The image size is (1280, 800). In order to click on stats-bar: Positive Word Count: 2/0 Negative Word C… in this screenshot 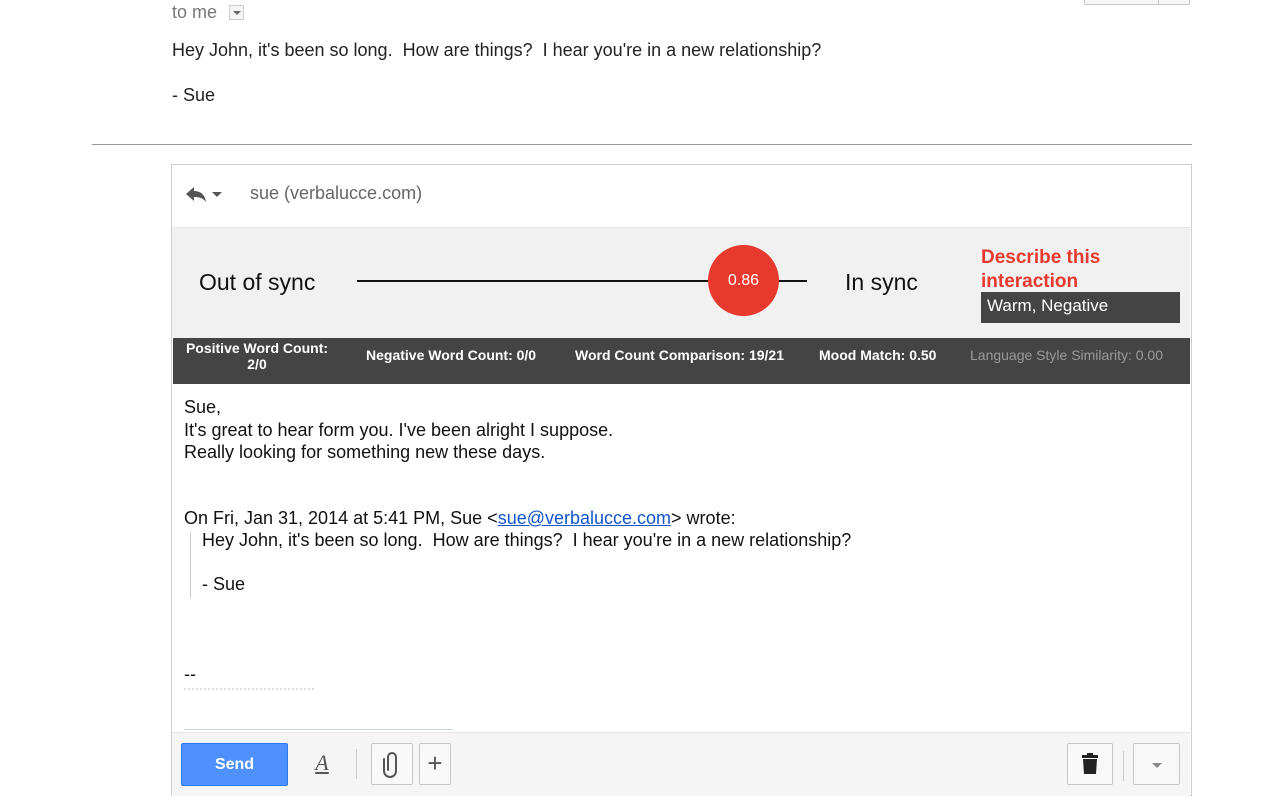, I will do `click(681, 361)`.